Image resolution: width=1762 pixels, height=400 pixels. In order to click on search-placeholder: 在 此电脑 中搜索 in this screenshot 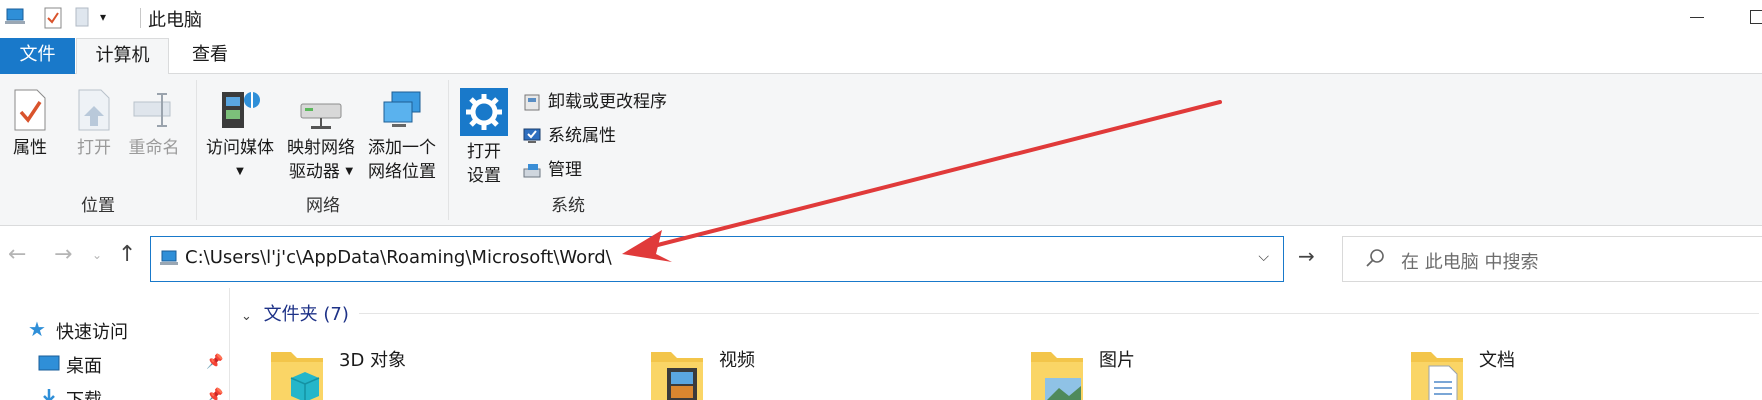, I will do `click(1470, 262)`.